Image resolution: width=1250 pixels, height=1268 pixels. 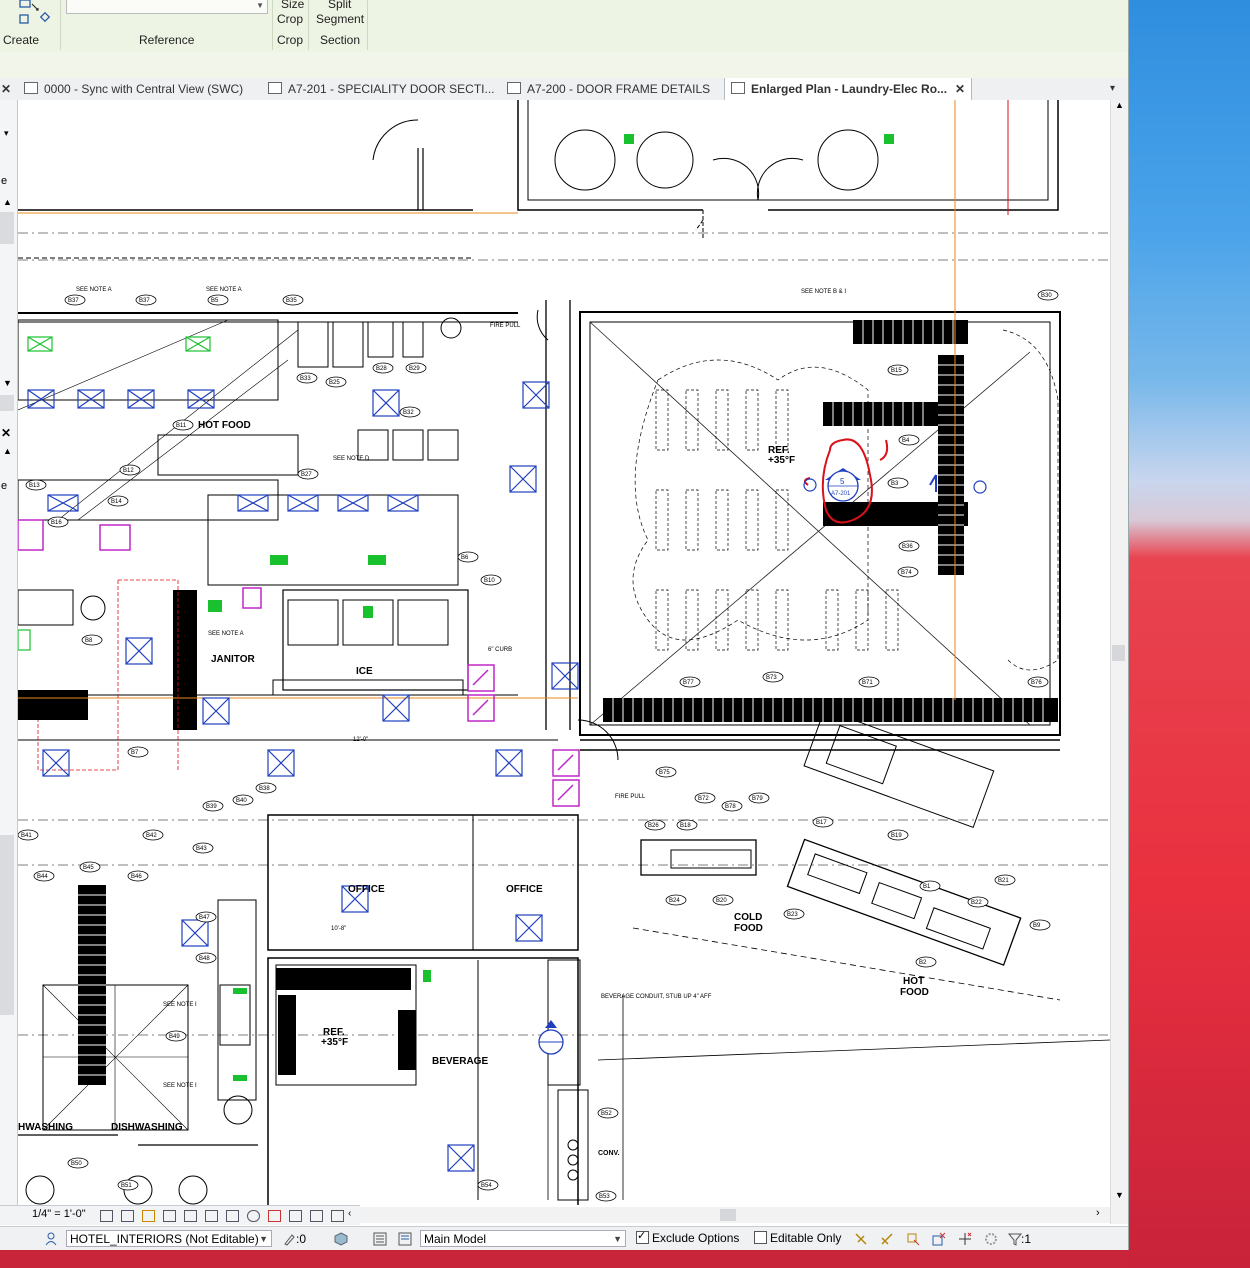 What do you see at coordinates (215, 301) in the screenshot?
I see `equipment-tag: B5` at bounding box center [215, 301].